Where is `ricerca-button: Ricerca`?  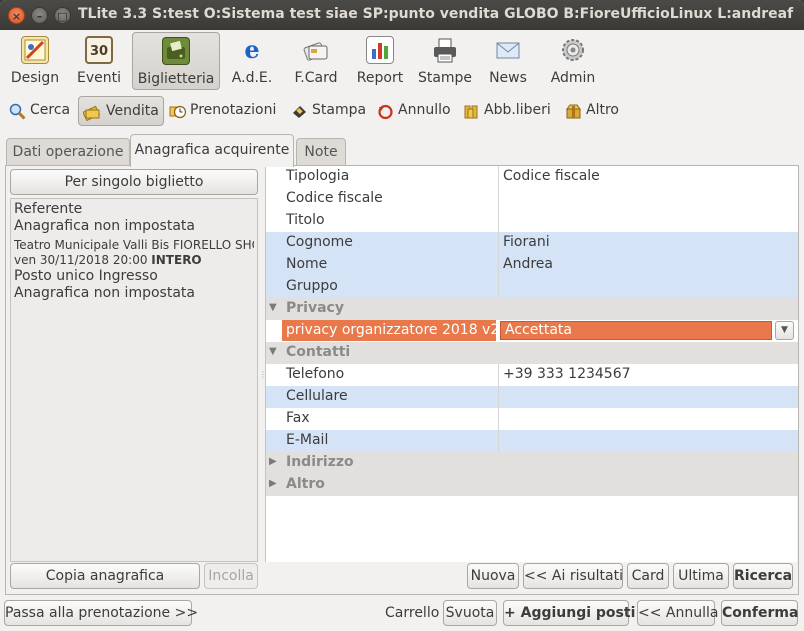 ricerca-button: Ricerca is located at coordinates (763, 576).